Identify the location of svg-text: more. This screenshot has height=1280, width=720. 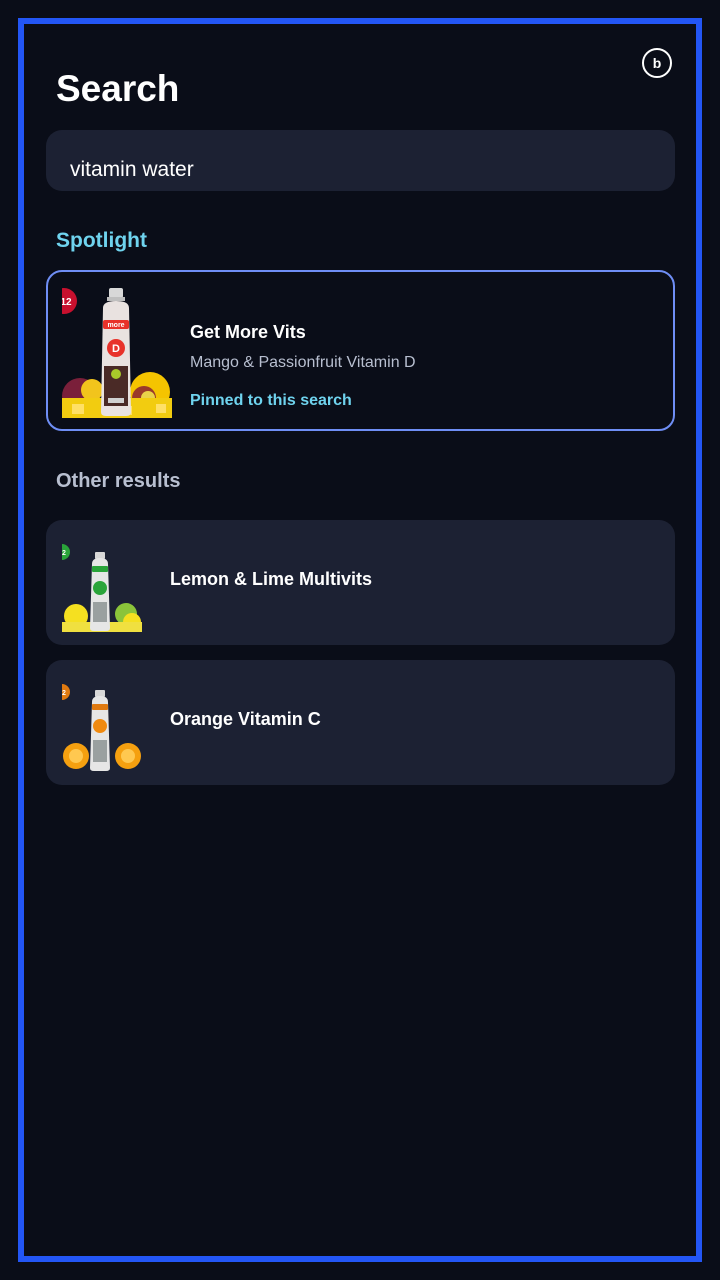
(115, 325).